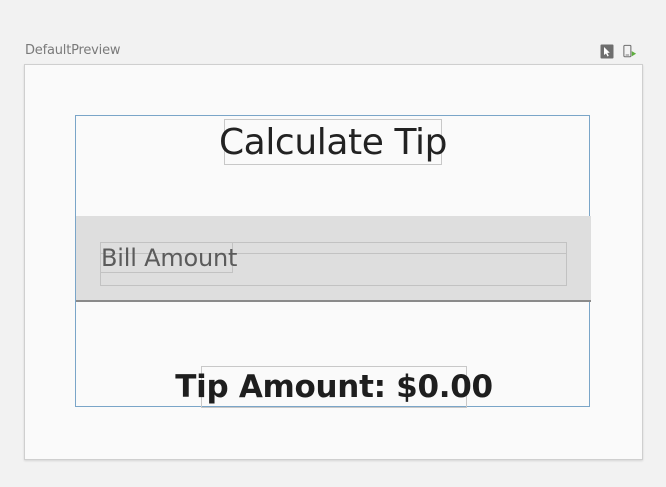  I want to click on tip-amount-text: Tip Amount: $0.00, so click(334, 387).